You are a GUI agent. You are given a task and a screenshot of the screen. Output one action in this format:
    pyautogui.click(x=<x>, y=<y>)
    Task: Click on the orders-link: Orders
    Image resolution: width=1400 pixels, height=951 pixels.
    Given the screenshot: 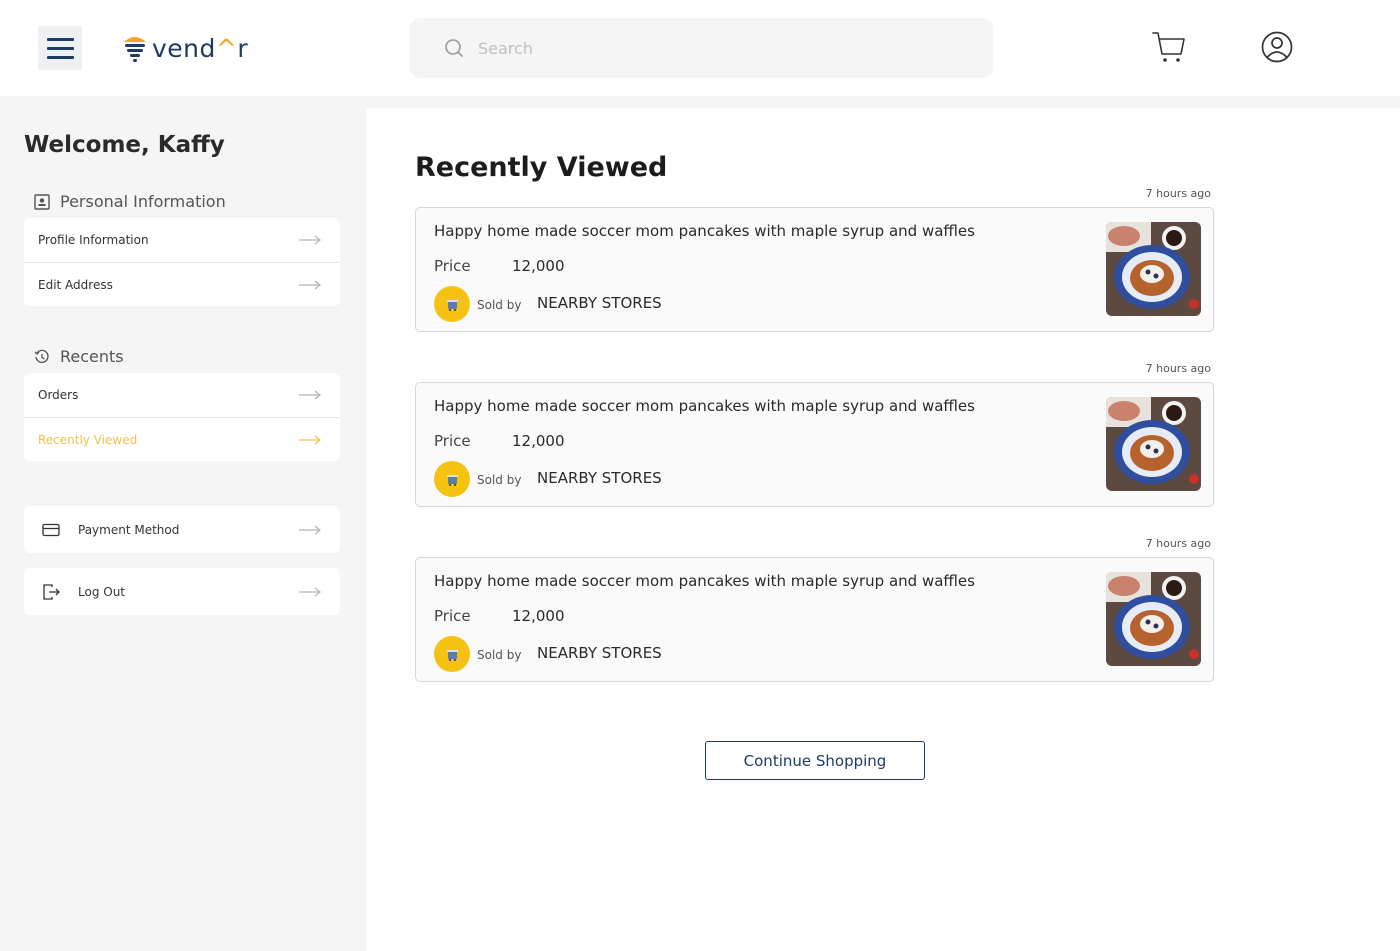 What is the action you would take?
    pyautogui.click(x=182, y=395)
    